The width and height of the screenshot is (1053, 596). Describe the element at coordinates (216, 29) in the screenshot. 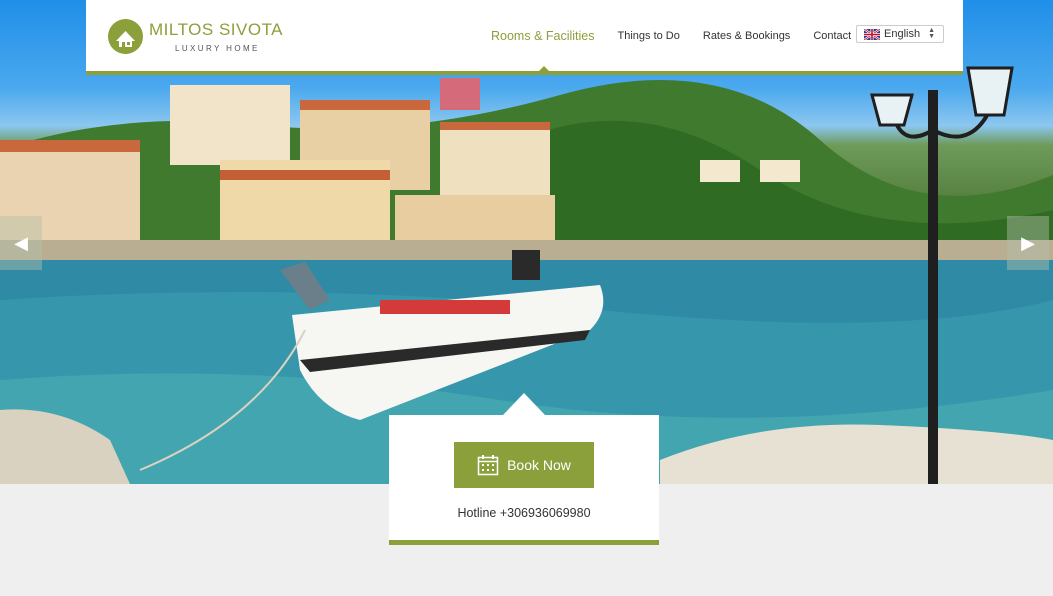

I see `logo-title: MILTOS SIVOTA` at that location.